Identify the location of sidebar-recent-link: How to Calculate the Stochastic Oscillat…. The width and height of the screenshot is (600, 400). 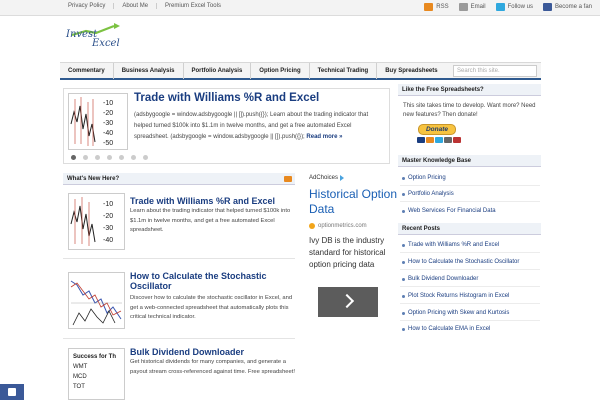
(470, 262).